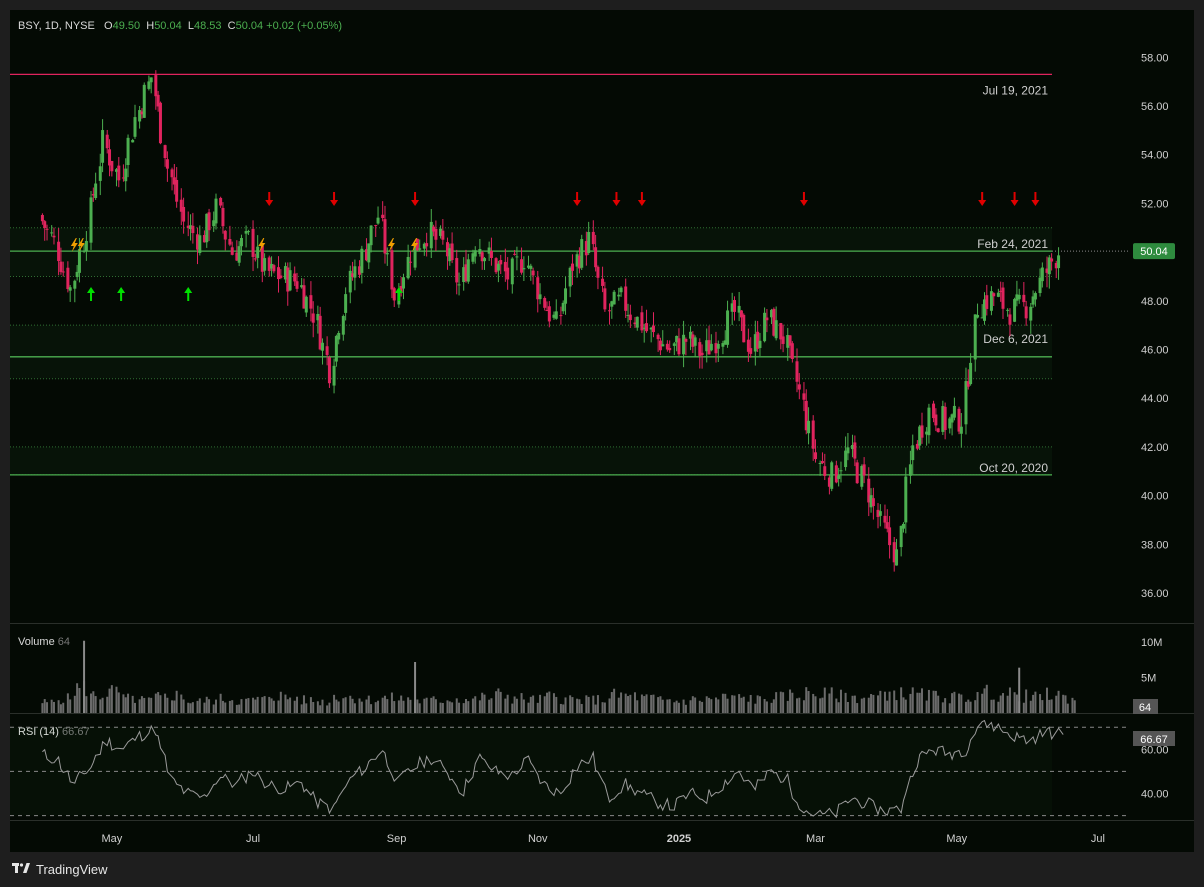  Describe the element at coordinates (1098, 839) in the screenshot. I see `time-axis-tick: Jul` at that location.